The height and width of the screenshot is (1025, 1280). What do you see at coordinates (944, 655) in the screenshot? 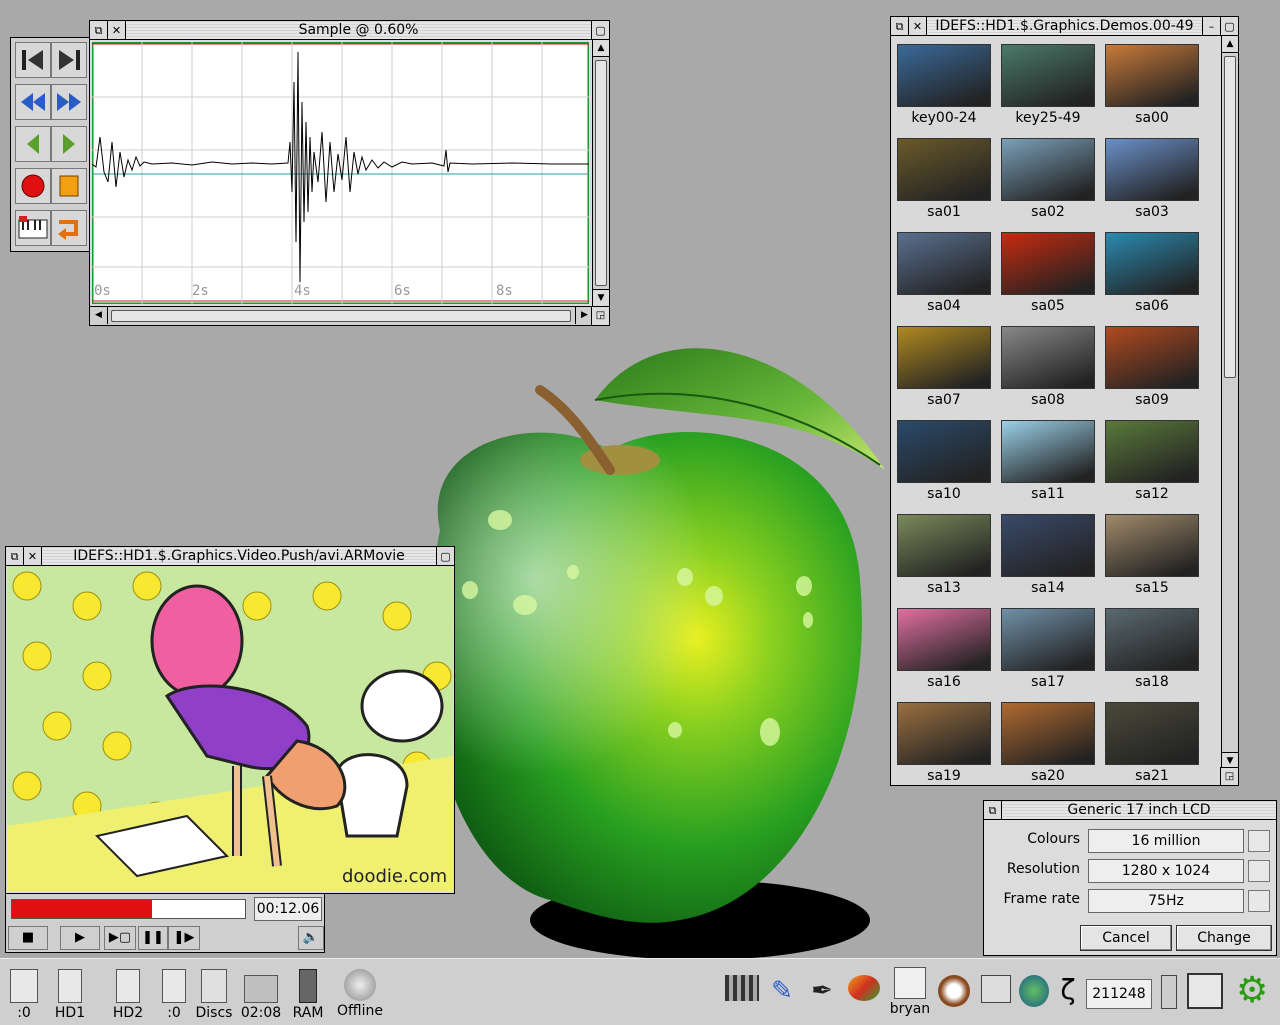
I see `file-item: sa16` at bounding box center [944, 655].